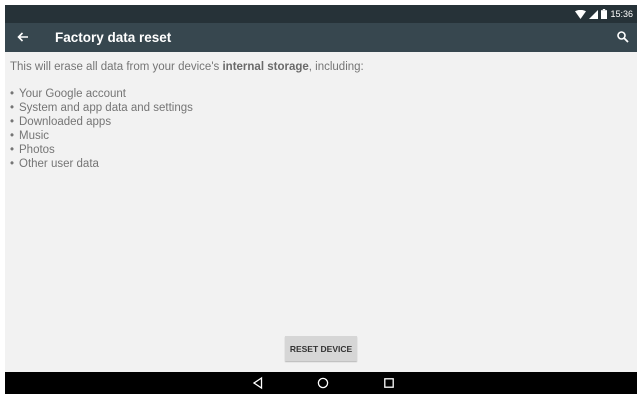 Image resolution: width=638 pixels, height=397 pixels. Describe the element at coordinates (30, 136) in the screenshot. I see `list-item: • Music` at that location.